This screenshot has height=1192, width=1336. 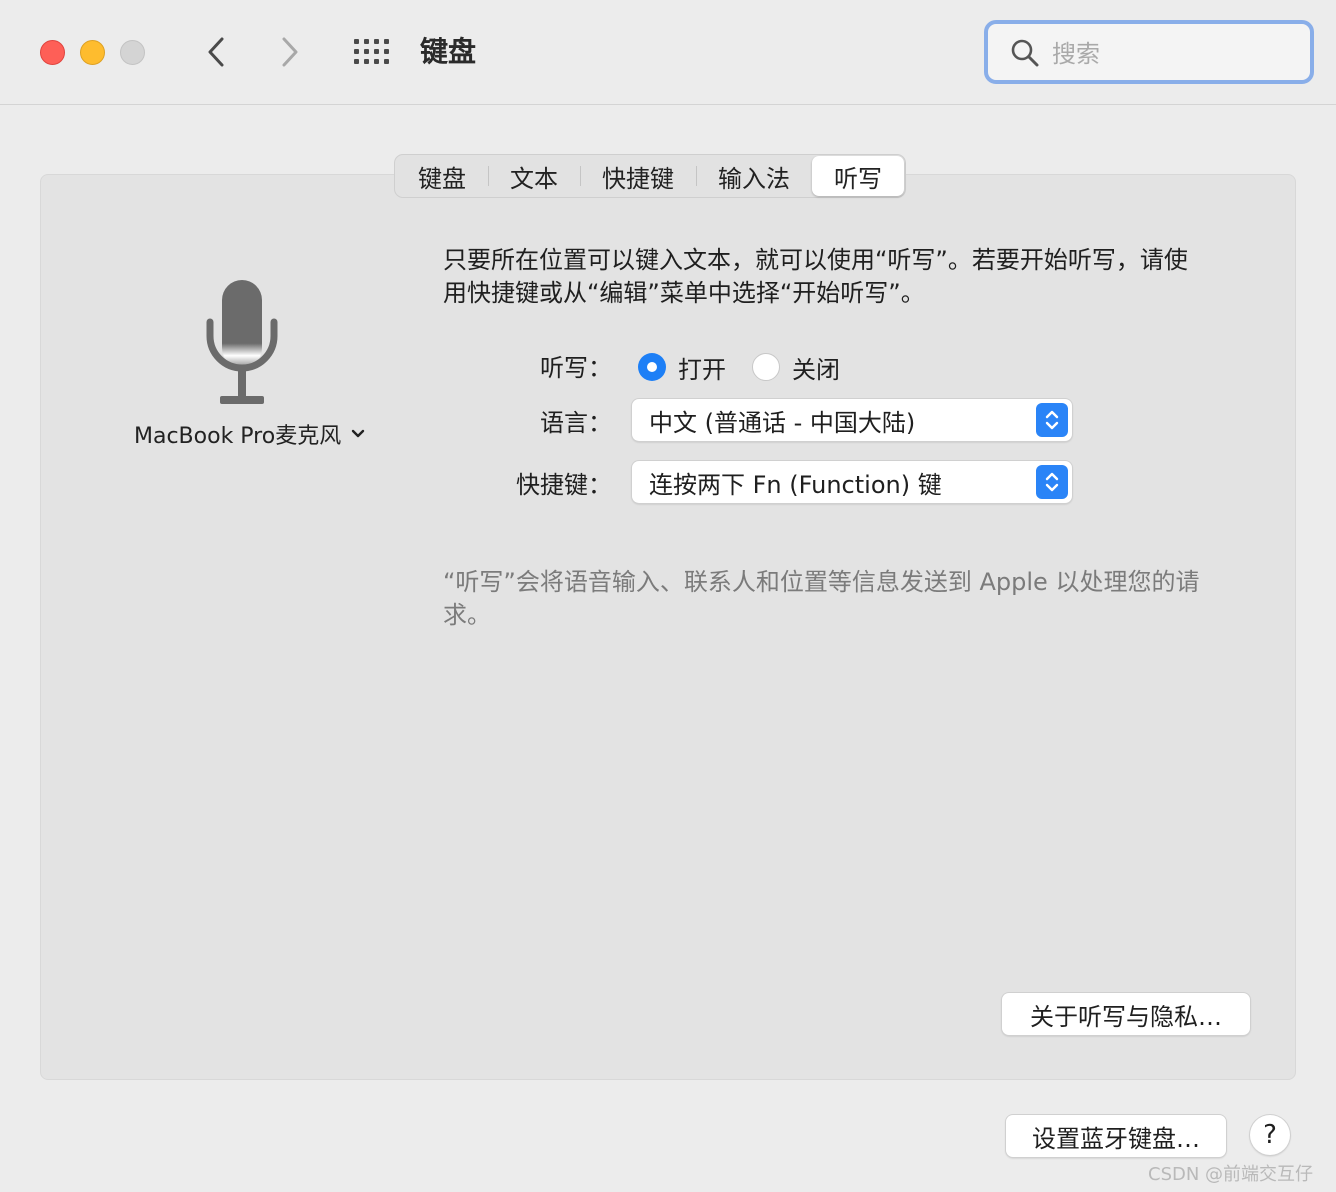 What do you see at coordinates (534, 176) in the screenshot?
I see `tab-text: 文本` at bounding box center [534, 176].